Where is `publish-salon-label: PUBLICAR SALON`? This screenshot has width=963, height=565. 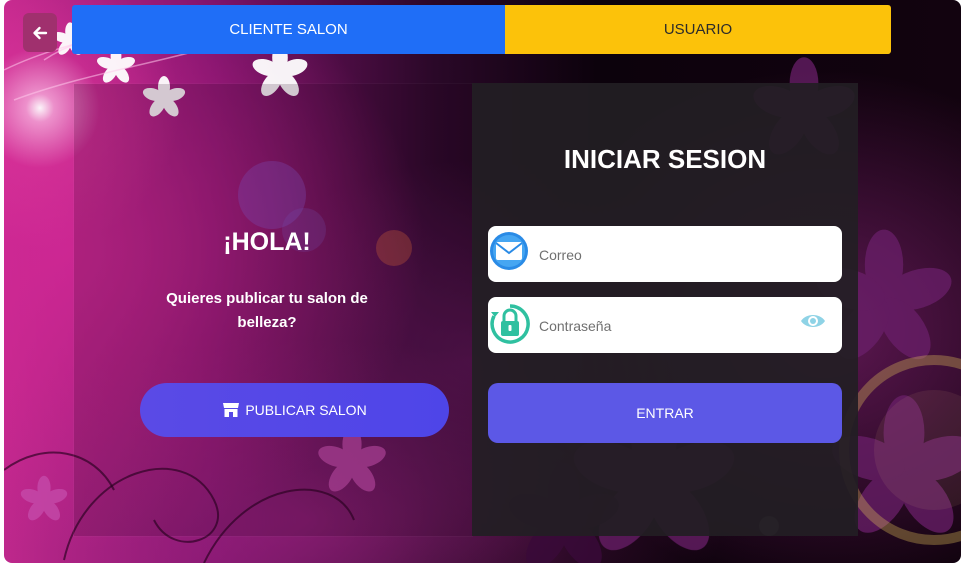 publish-salon-label: PUBLICAR SALON is located at coordinates (306, 410).